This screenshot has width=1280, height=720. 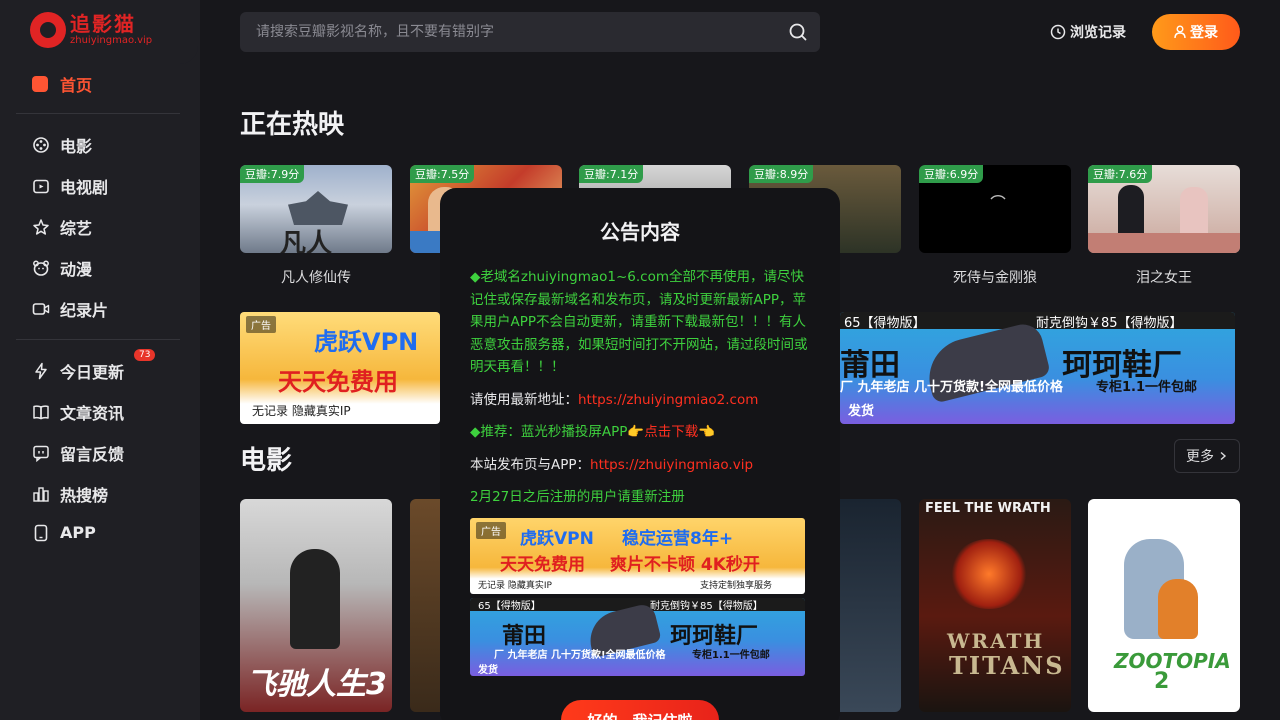 I want to click on home-icon, so click(x=40, y=84).